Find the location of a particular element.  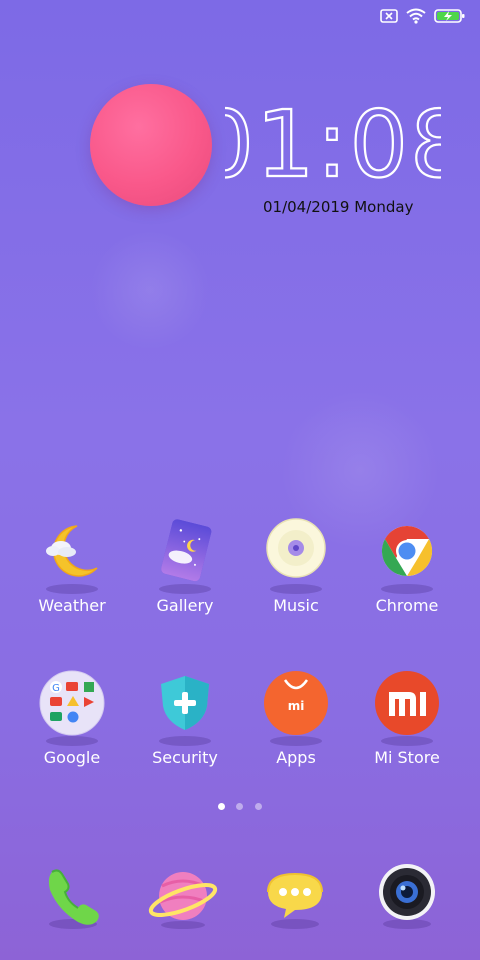

app-security: Security is located at coordinates (185, 722).